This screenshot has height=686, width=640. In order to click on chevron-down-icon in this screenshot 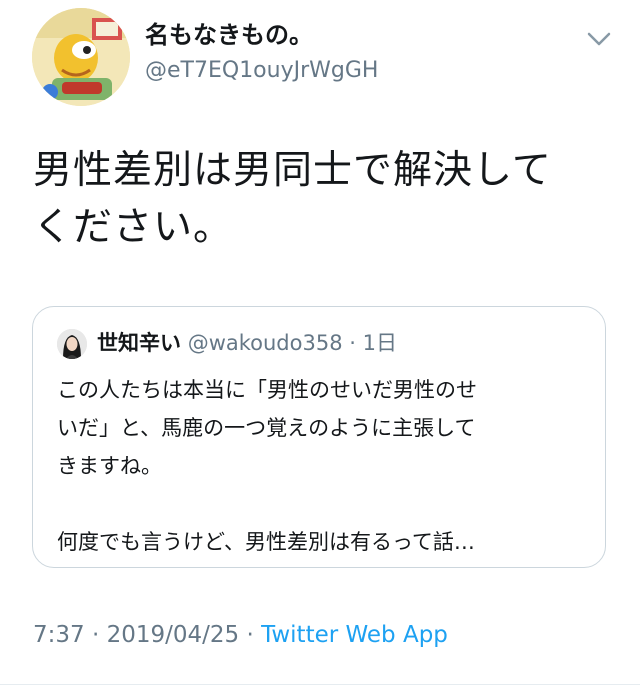, I will do `click(599, 39)`.